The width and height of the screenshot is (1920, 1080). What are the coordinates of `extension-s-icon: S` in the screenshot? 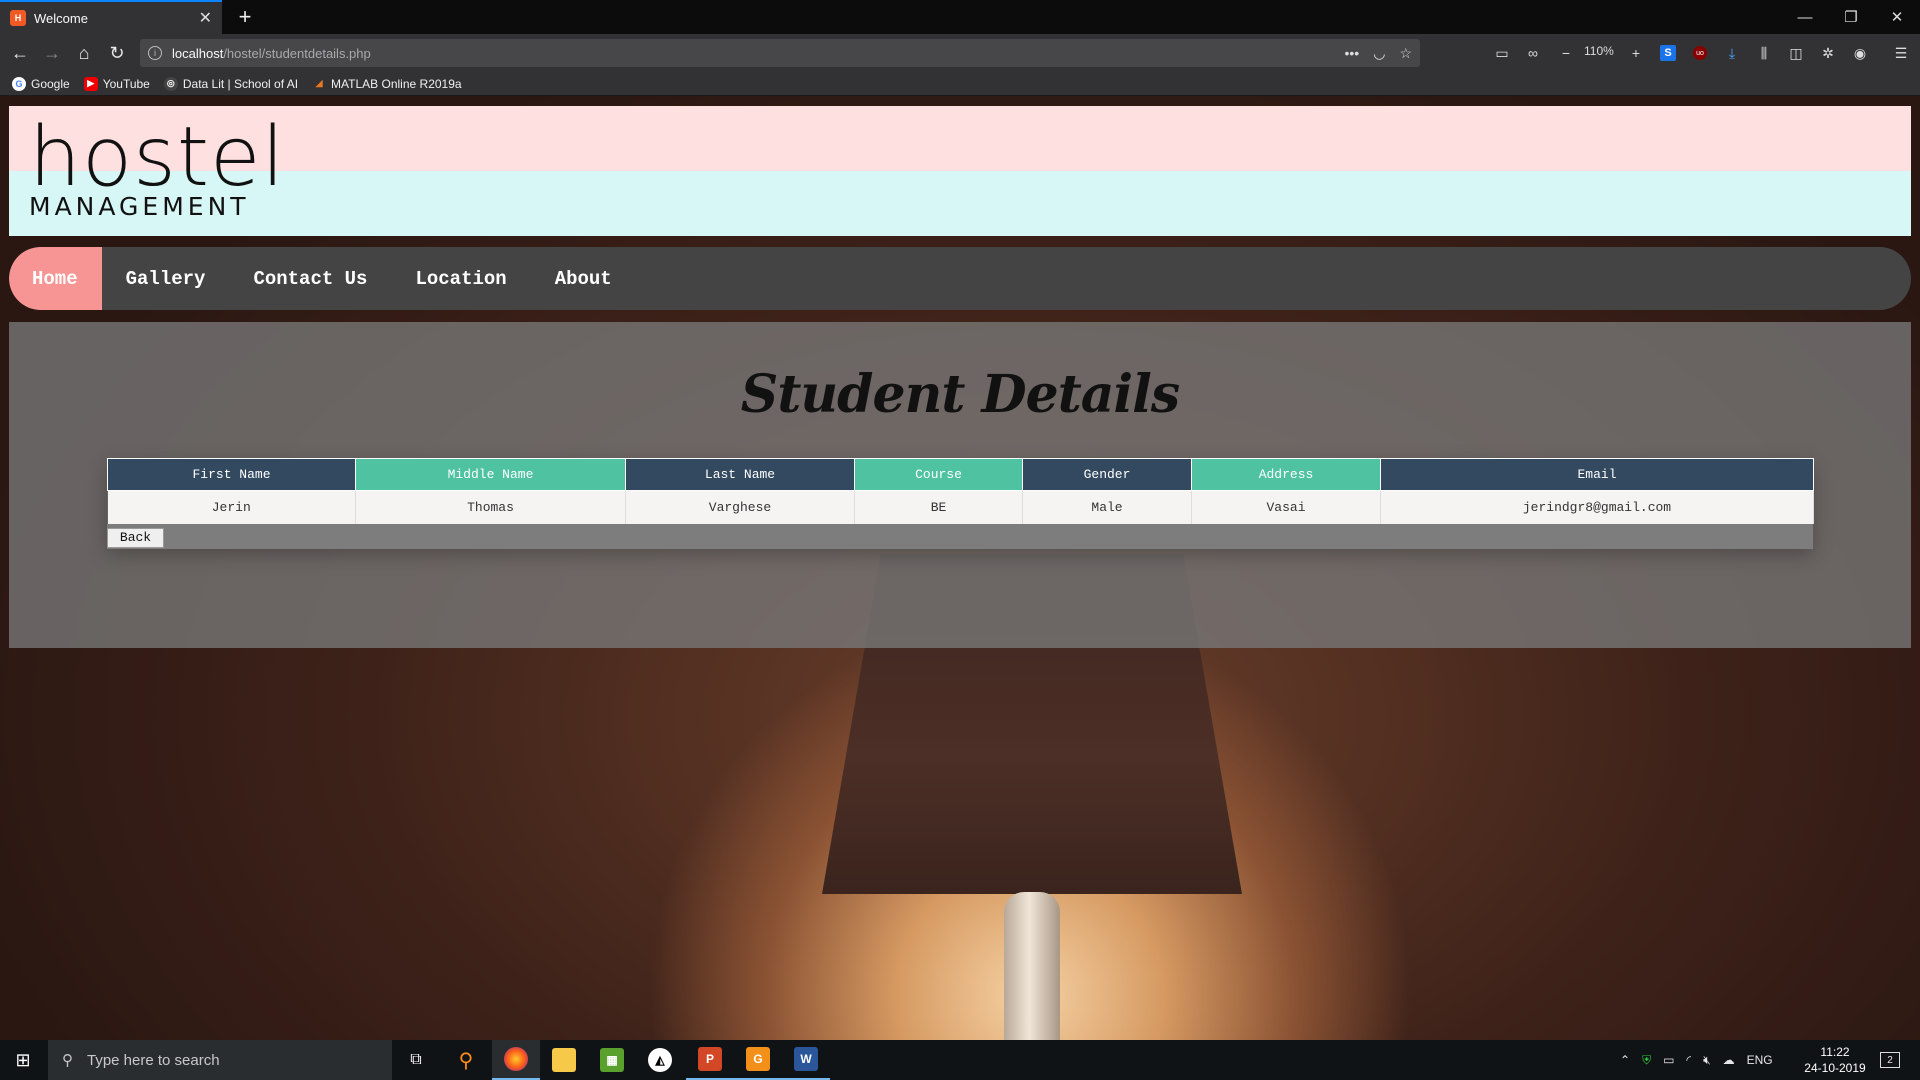 It's located at (1668, 53).